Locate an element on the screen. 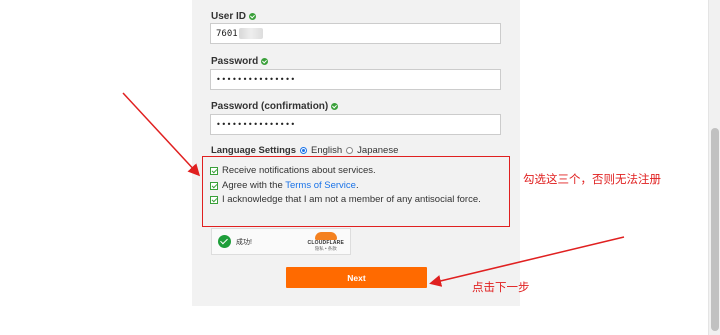  redacted-blur is located at coordinates (250, 33).